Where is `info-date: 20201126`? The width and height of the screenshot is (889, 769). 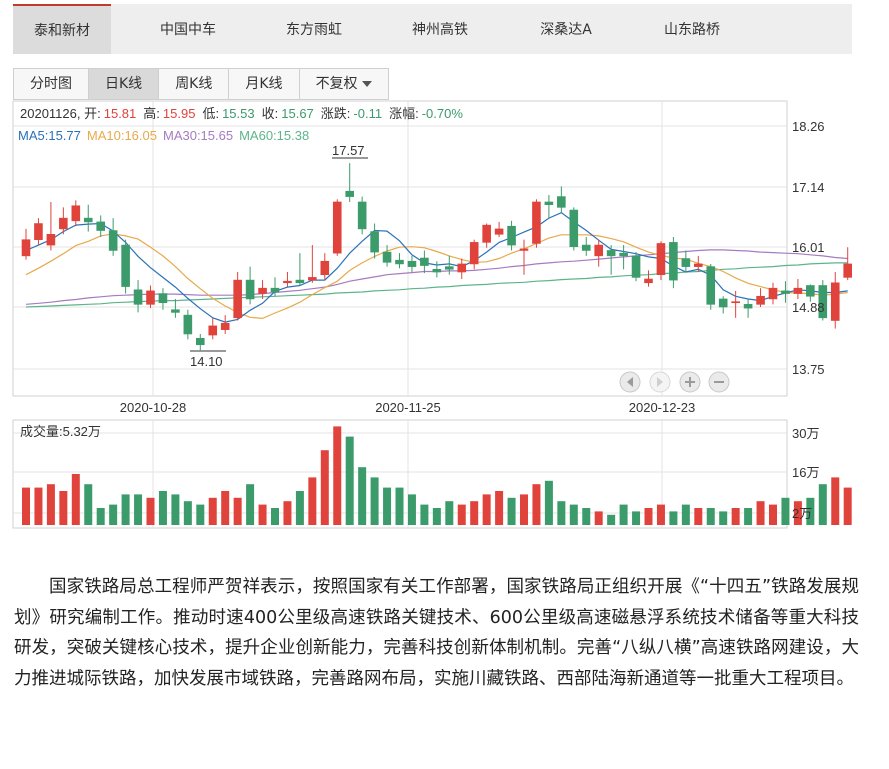 info-date: 20201126 is located at coordinates (48, 113).